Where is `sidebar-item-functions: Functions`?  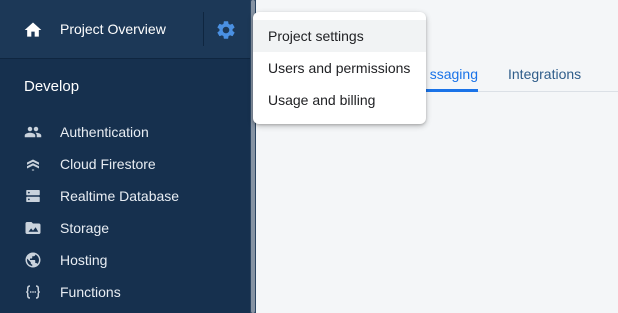 sidebar-item-functions: Functions is located at coordinates (125, 292).